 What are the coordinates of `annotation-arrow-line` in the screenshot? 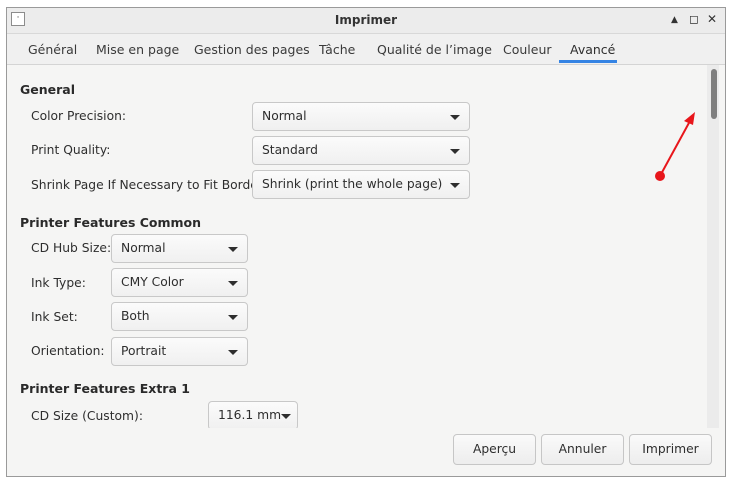 It's located at (675, 148).